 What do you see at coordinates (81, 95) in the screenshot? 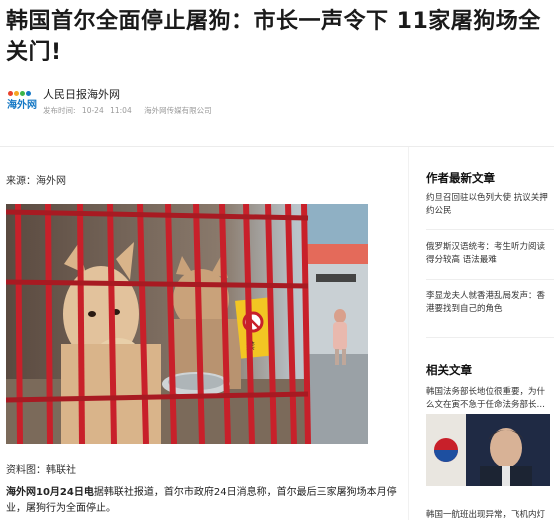
I see `author-name: 人民日报海外网` at bounding box center [81, 95].